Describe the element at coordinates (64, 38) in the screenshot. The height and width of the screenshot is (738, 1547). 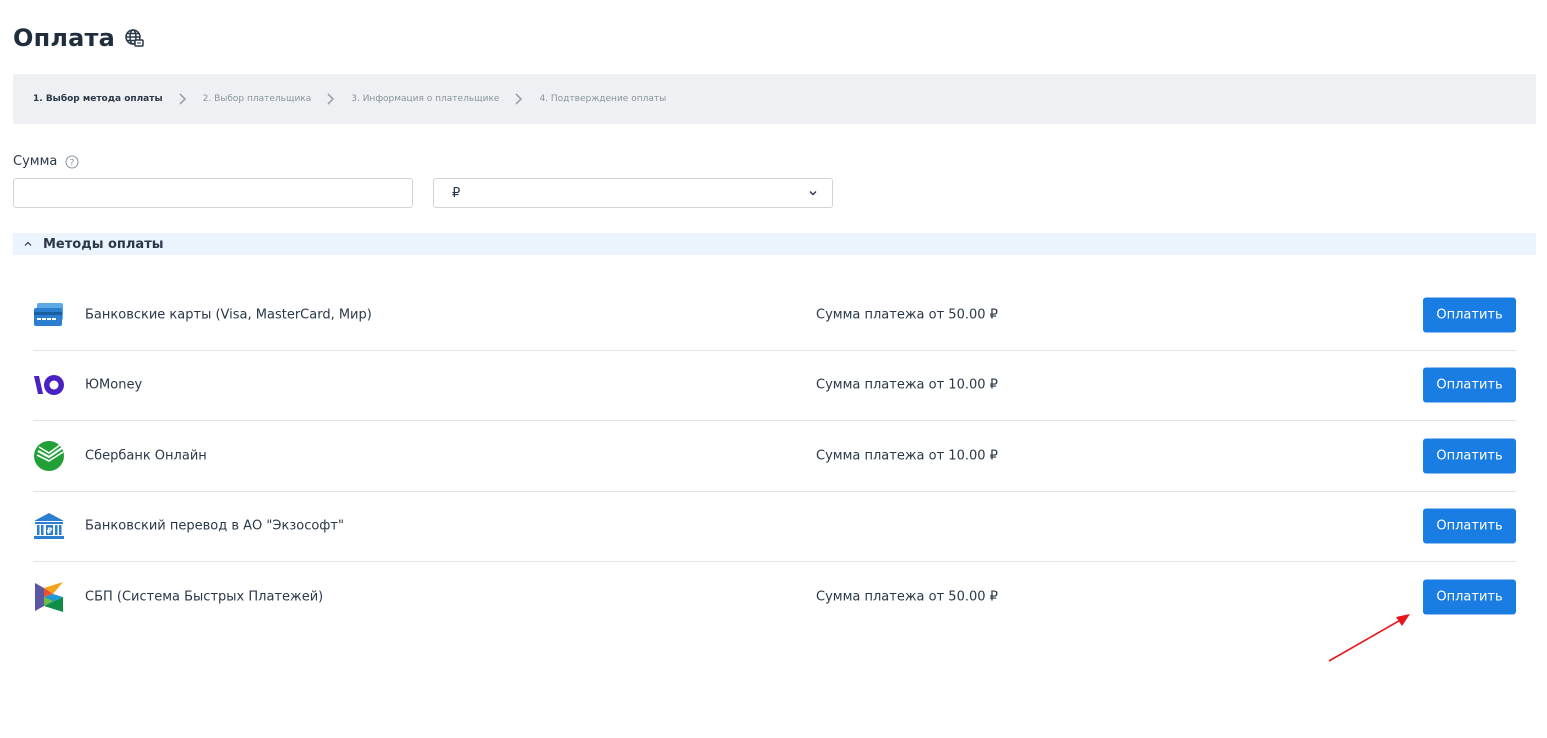
I see `page-title: Оплата` at that location.